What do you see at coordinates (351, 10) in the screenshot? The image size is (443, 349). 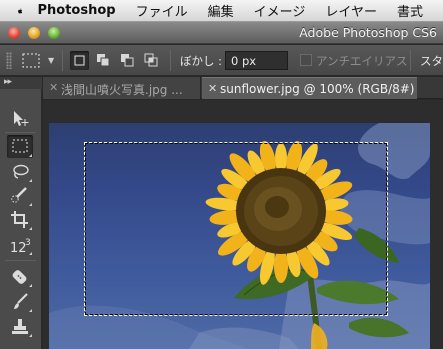 I see `menu-layer: レイヤー` at bounding box center [351, 10].